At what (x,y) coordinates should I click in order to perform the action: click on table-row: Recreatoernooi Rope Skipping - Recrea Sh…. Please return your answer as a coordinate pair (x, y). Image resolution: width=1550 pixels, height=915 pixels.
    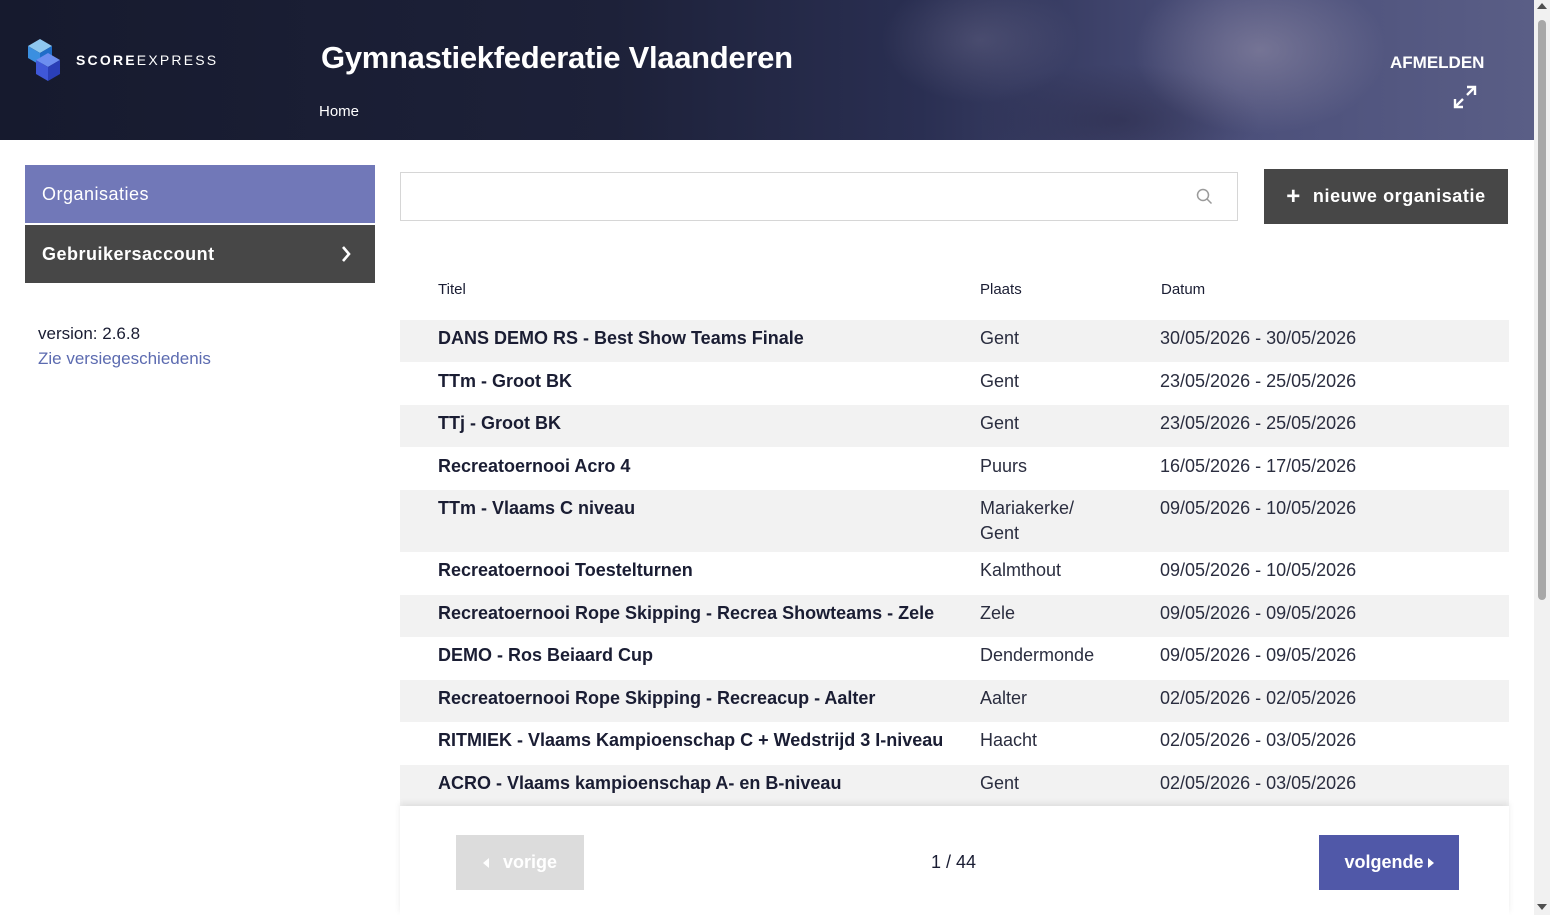
    Looking at the image, I should click on (954, 616).